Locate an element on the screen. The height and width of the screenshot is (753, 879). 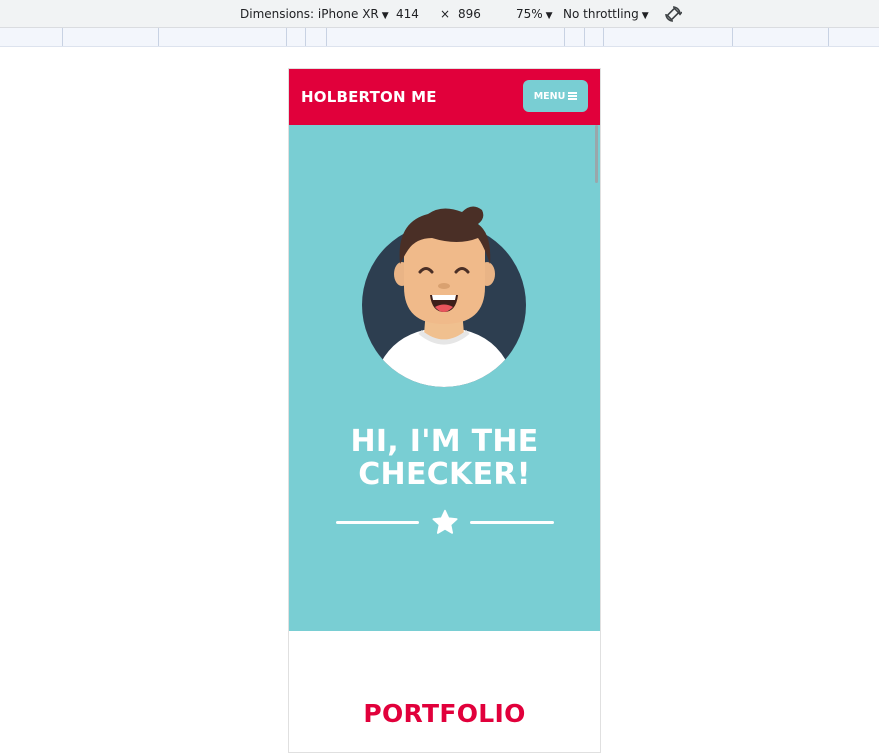
hero-title-line2: CHECKER! is located at coordinates (444, 474).